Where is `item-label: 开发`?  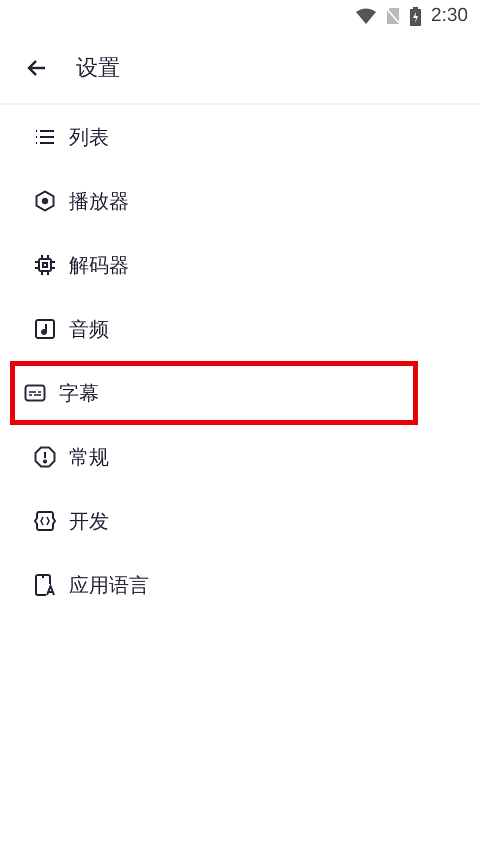
item-label: 开发 is located at coordinates (89, 521).